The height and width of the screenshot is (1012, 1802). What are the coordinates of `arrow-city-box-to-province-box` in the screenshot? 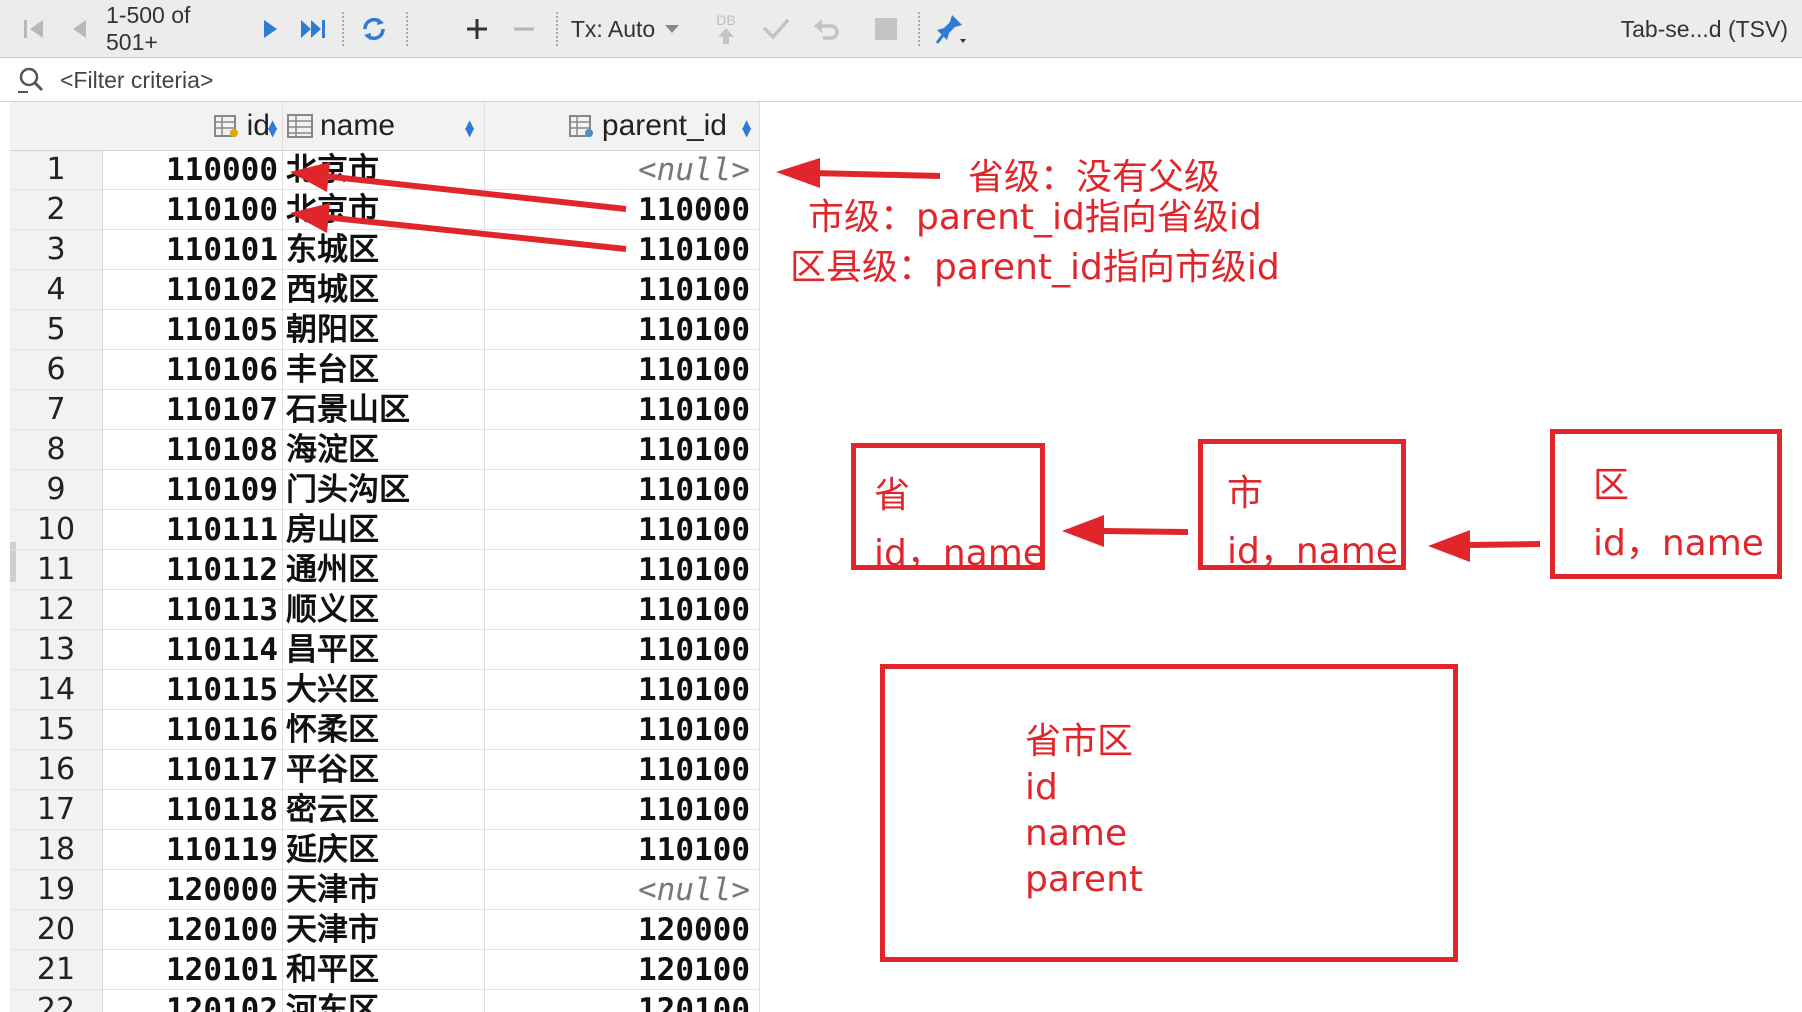 It's located at (1125, 531).